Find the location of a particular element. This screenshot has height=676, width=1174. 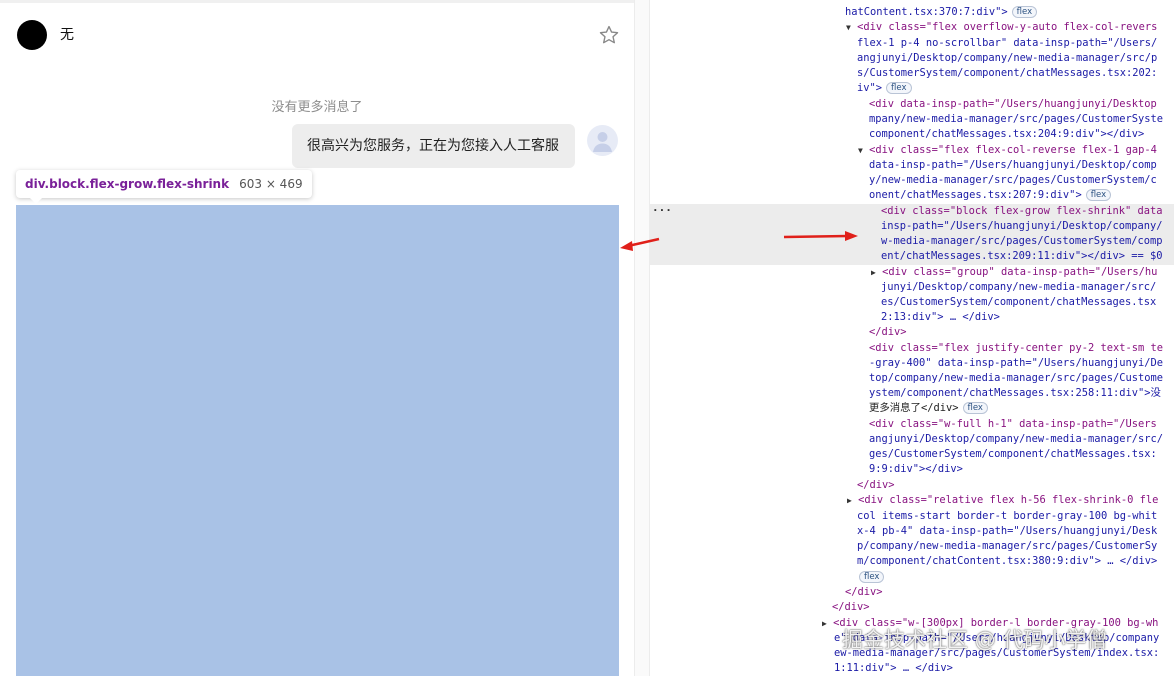

dom-line: hatContent.tsx:370:7:div"> flex is located at coordinates (941, 12).